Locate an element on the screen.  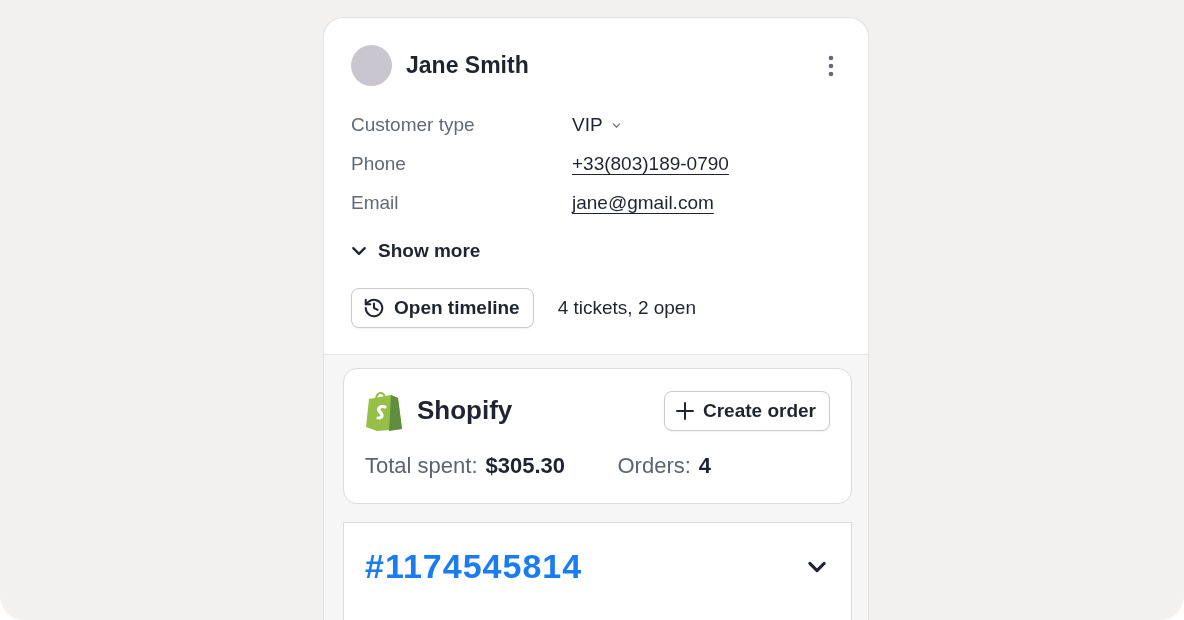
field-label: Customer type is located at coordinates (413, 125).